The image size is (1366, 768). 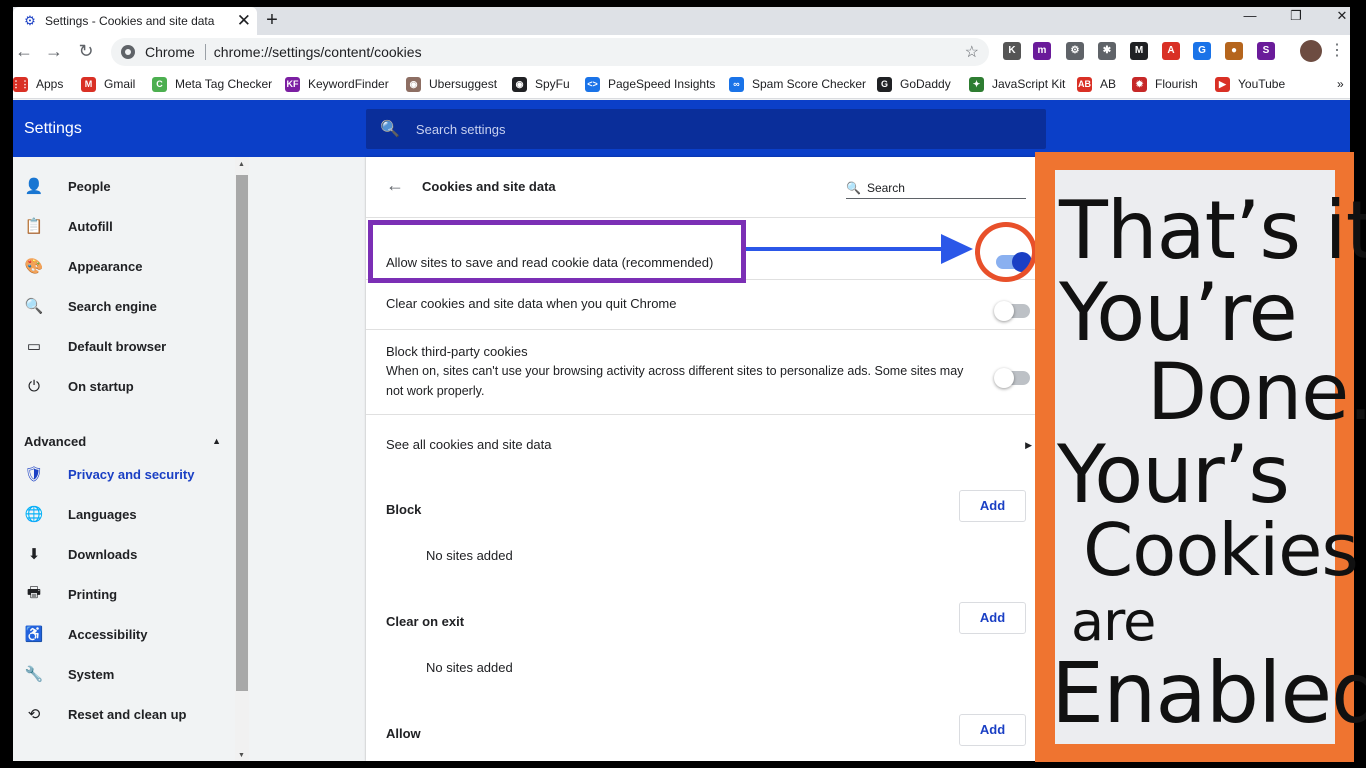 I want to click on sidebar-item-downloads: ⬇ Downloads, so click(x=124, y=554).